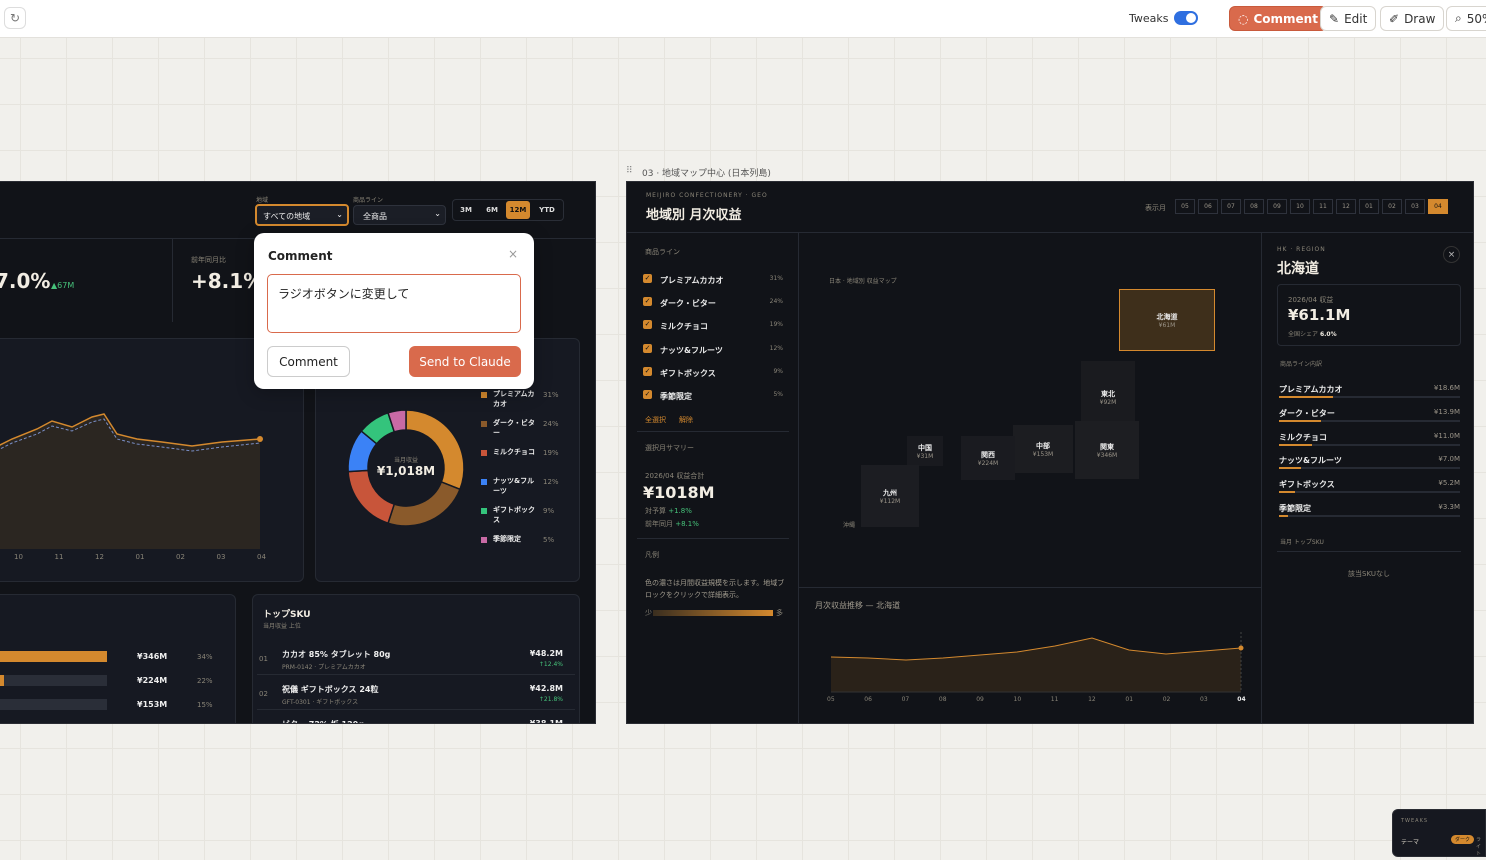 The width and height of the screenshot is (1486, 860). Describe the element at coordinates (713, 328) in the screenshot. I see `line-checkbox-row: ✓ ミルクチョコ 19%` at that location.